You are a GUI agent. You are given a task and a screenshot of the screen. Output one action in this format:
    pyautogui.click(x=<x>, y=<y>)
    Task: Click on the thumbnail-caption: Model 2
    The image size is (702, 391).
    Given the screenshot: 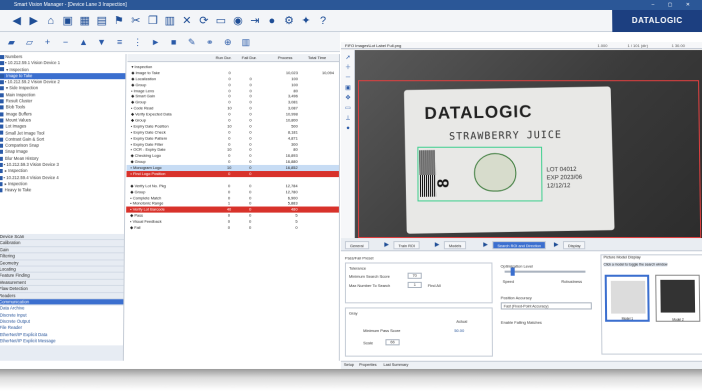 What is the action you would take?
    pyautogui.click(x=678, y=320)
    